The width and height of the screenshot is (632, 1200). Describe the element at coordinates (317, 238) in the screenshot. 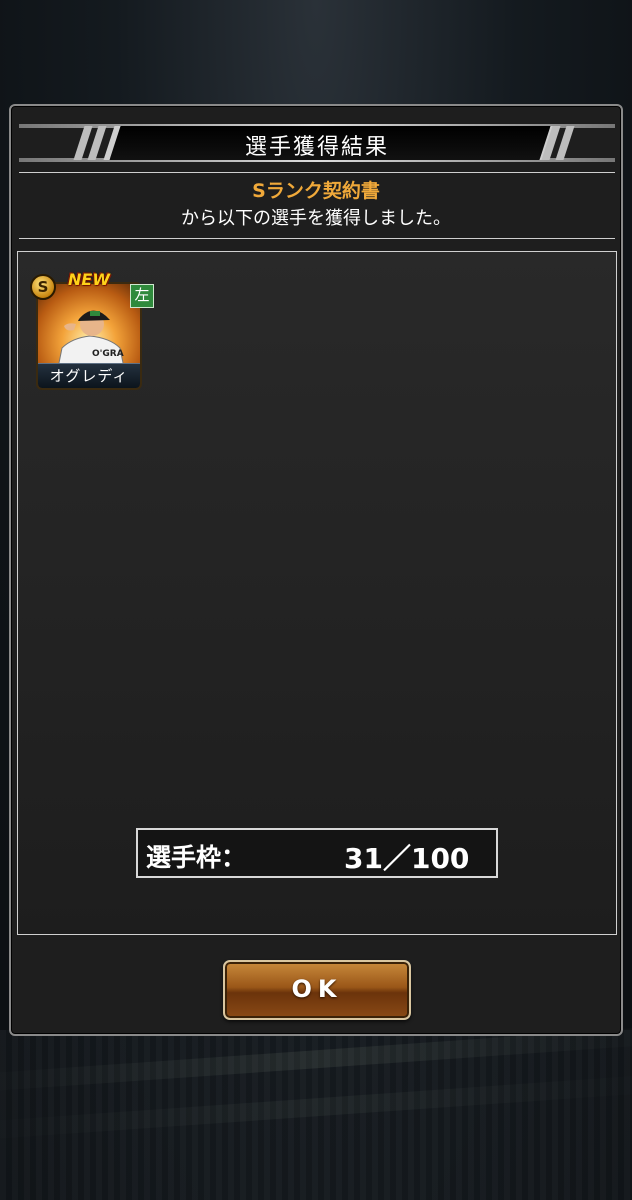

I see `divider-bottom` at that location.